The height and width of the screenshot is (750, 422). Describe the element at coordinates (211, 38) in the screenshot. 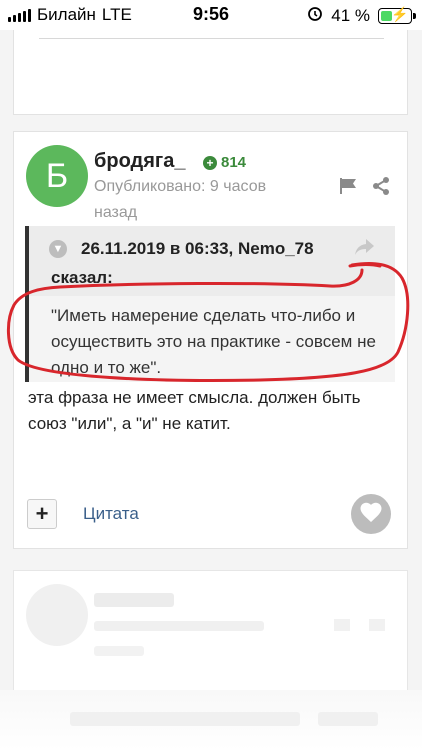

I see `divider` at that location.